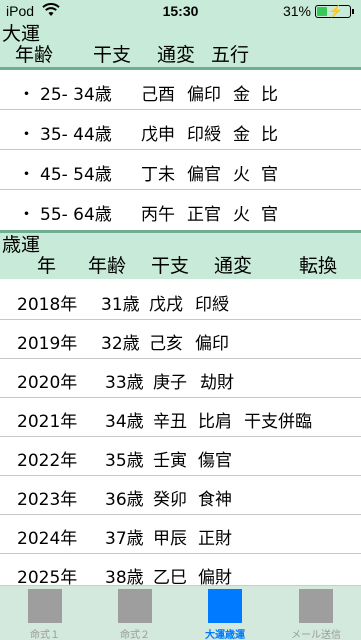 This screenshot has height=640, width=361. I want to click on saiun-row: 2021年 34歳 辛丑 比肩 干支併臨, so click(180, 417).